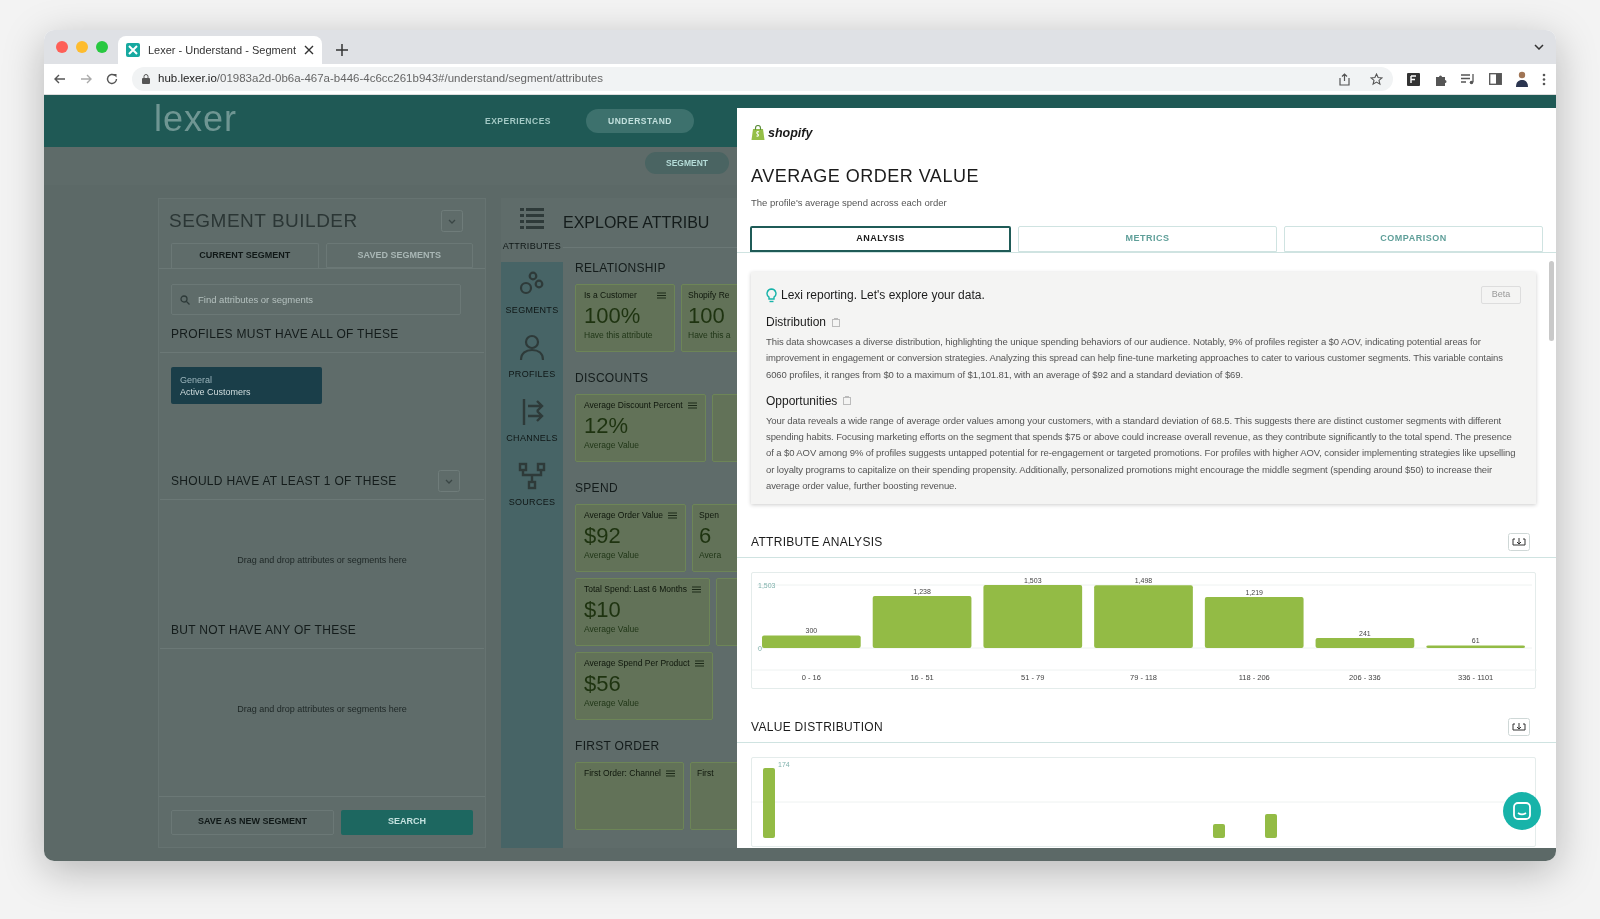 Image resolution: width=1600 pixels, height=919 pixels. I want to click on nav-item: PROFILES, so click(532, 358).